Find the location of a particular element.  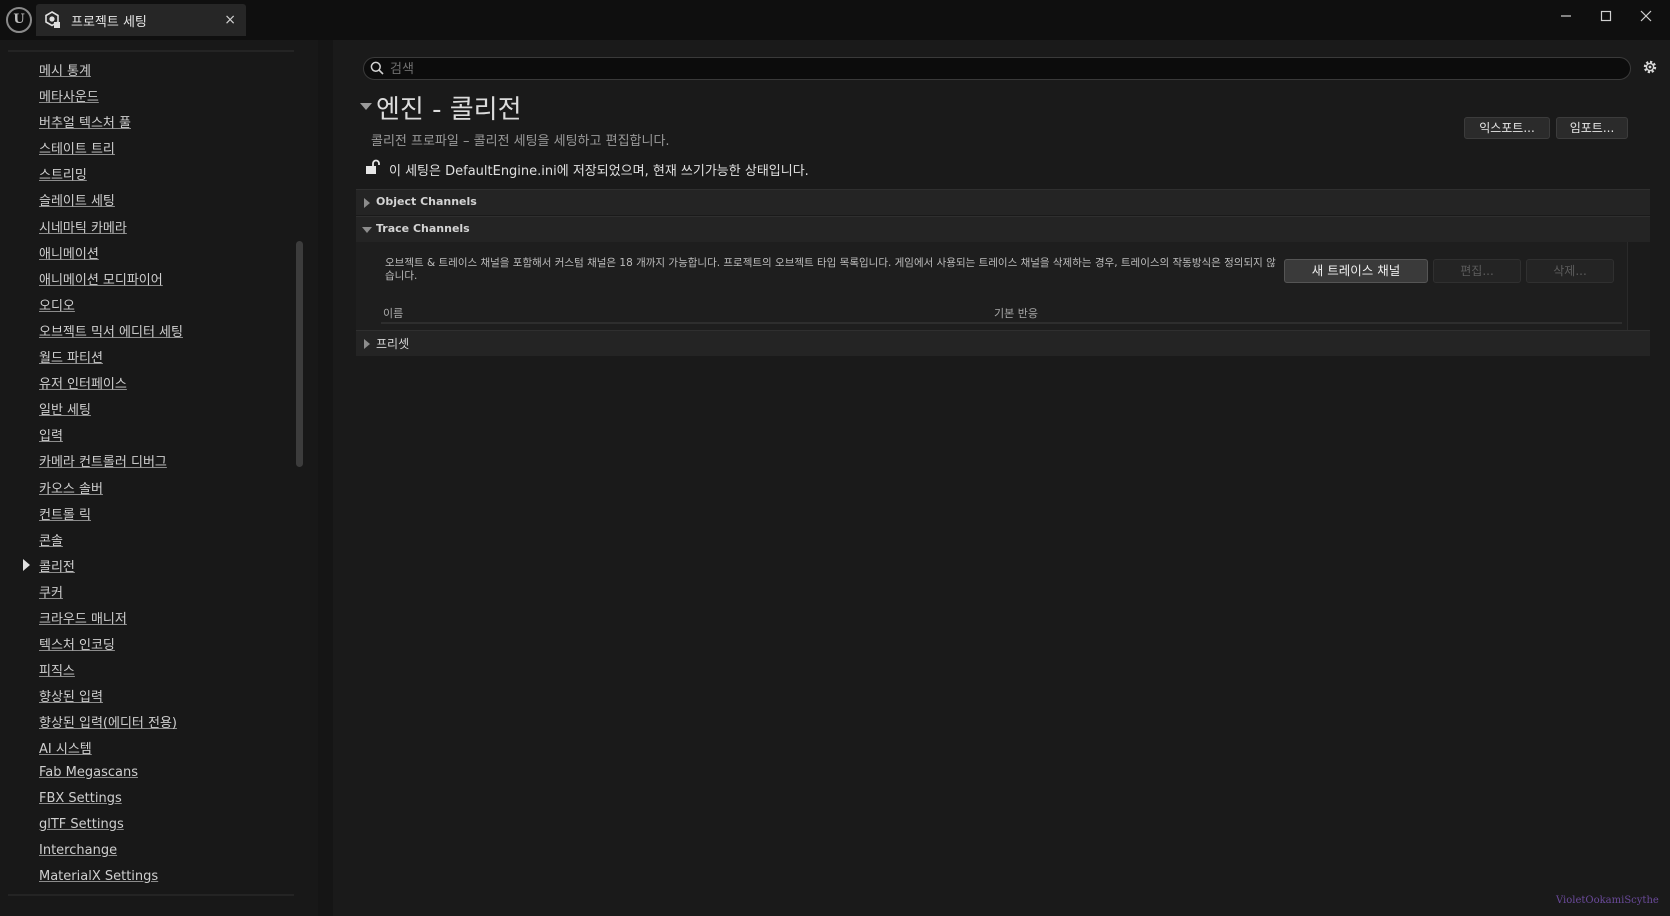

collapse-arrow-icon is located at coordinates (367, 230).